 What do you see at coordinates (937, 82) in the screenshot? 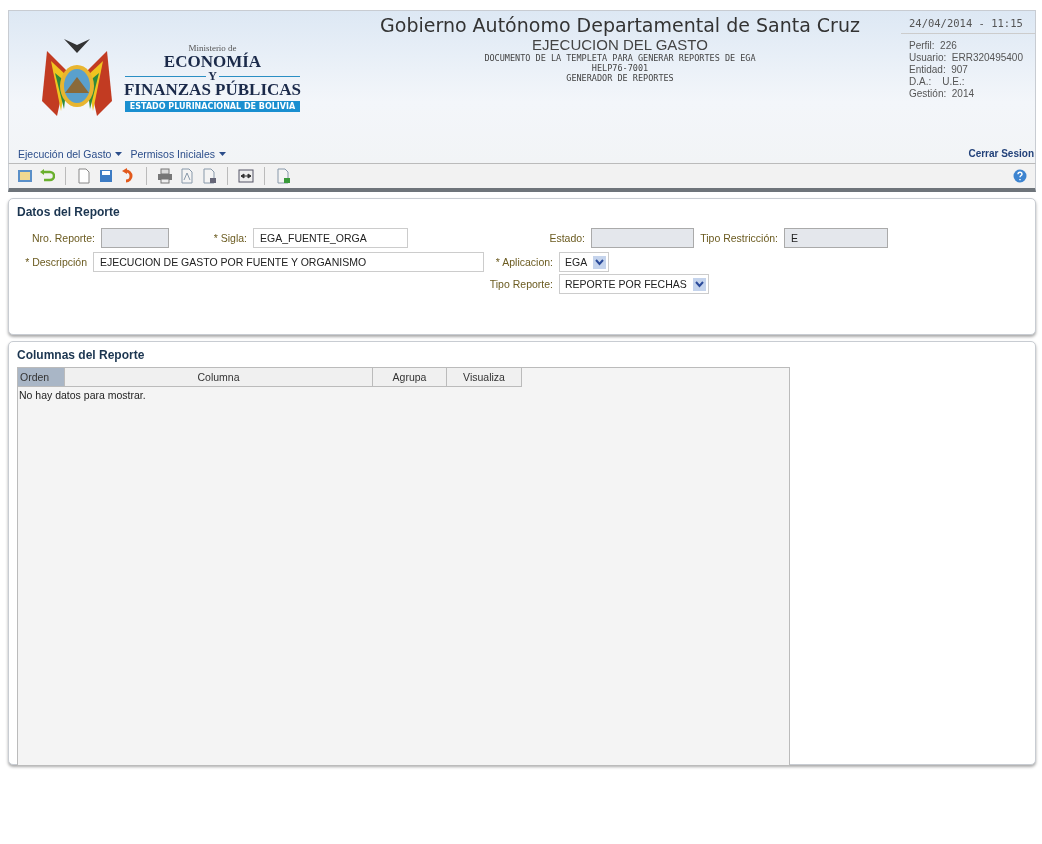
I see `session-info: D.A.: U.E.:` at bounding box center [937, 82].